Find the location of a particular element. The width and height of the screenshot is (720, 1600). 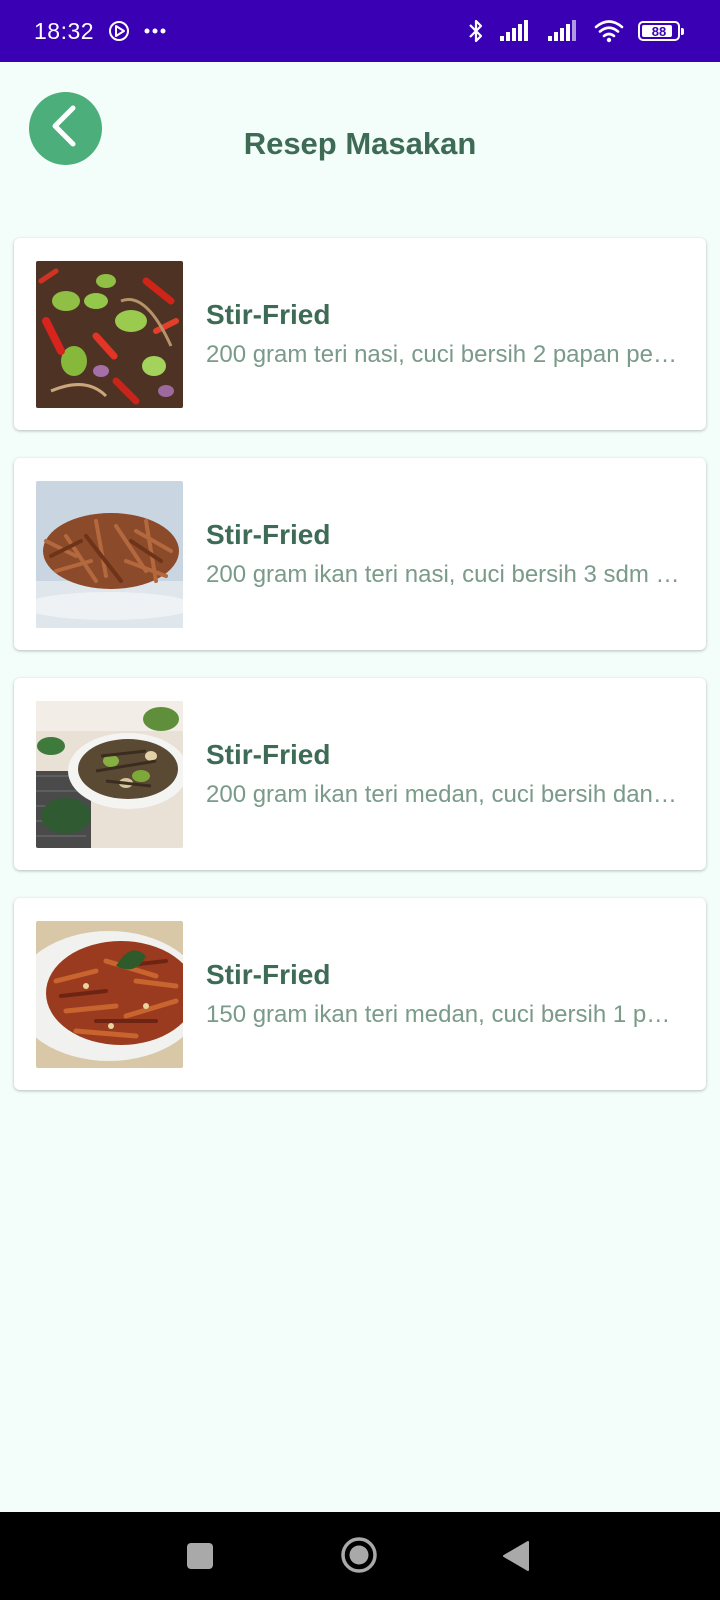

recents-icon is located at coordinates (200, 1558).